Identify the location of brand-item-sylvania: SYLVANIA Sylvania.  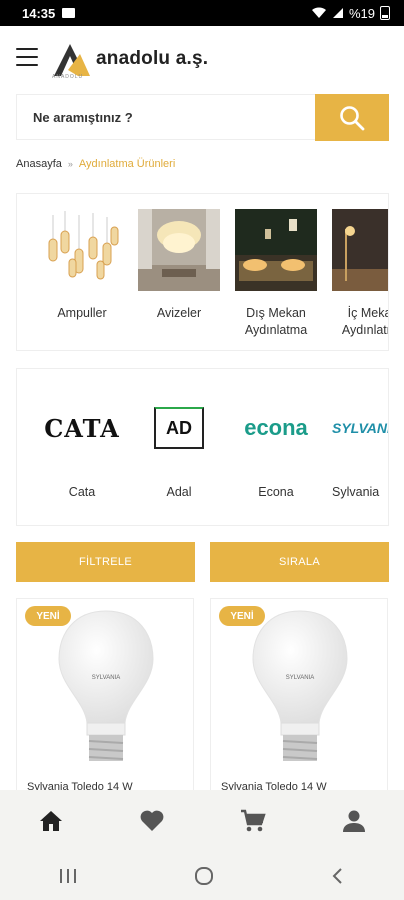
(360, 449).